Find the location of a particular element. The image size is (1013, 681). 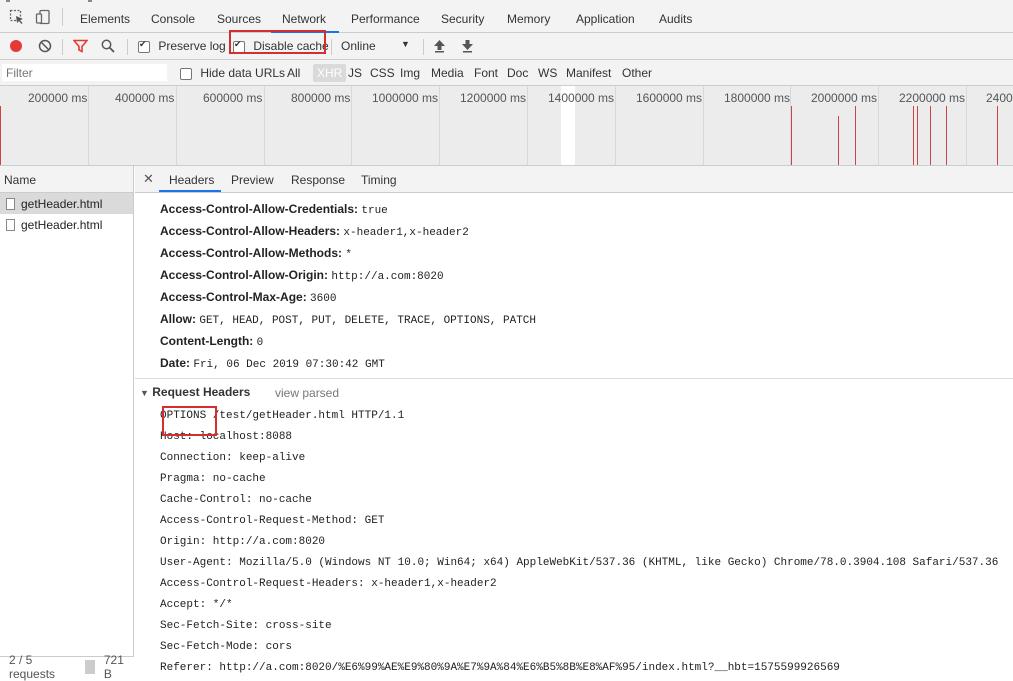

timeline-label: 800000 ms is located at coordinates (321, 98).